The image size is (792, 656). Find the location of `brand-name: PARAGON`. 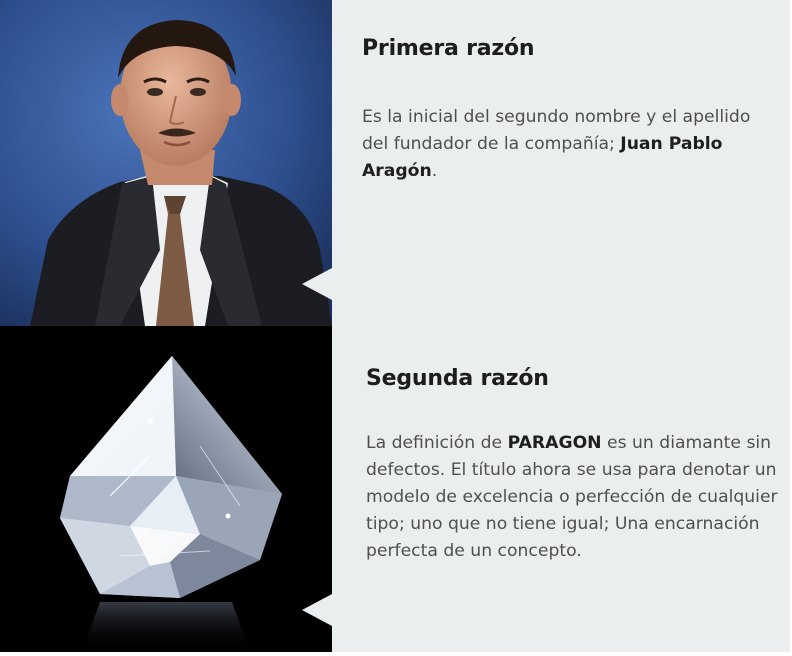

brand-name: PARAGON is located at coordinates (554, 443).